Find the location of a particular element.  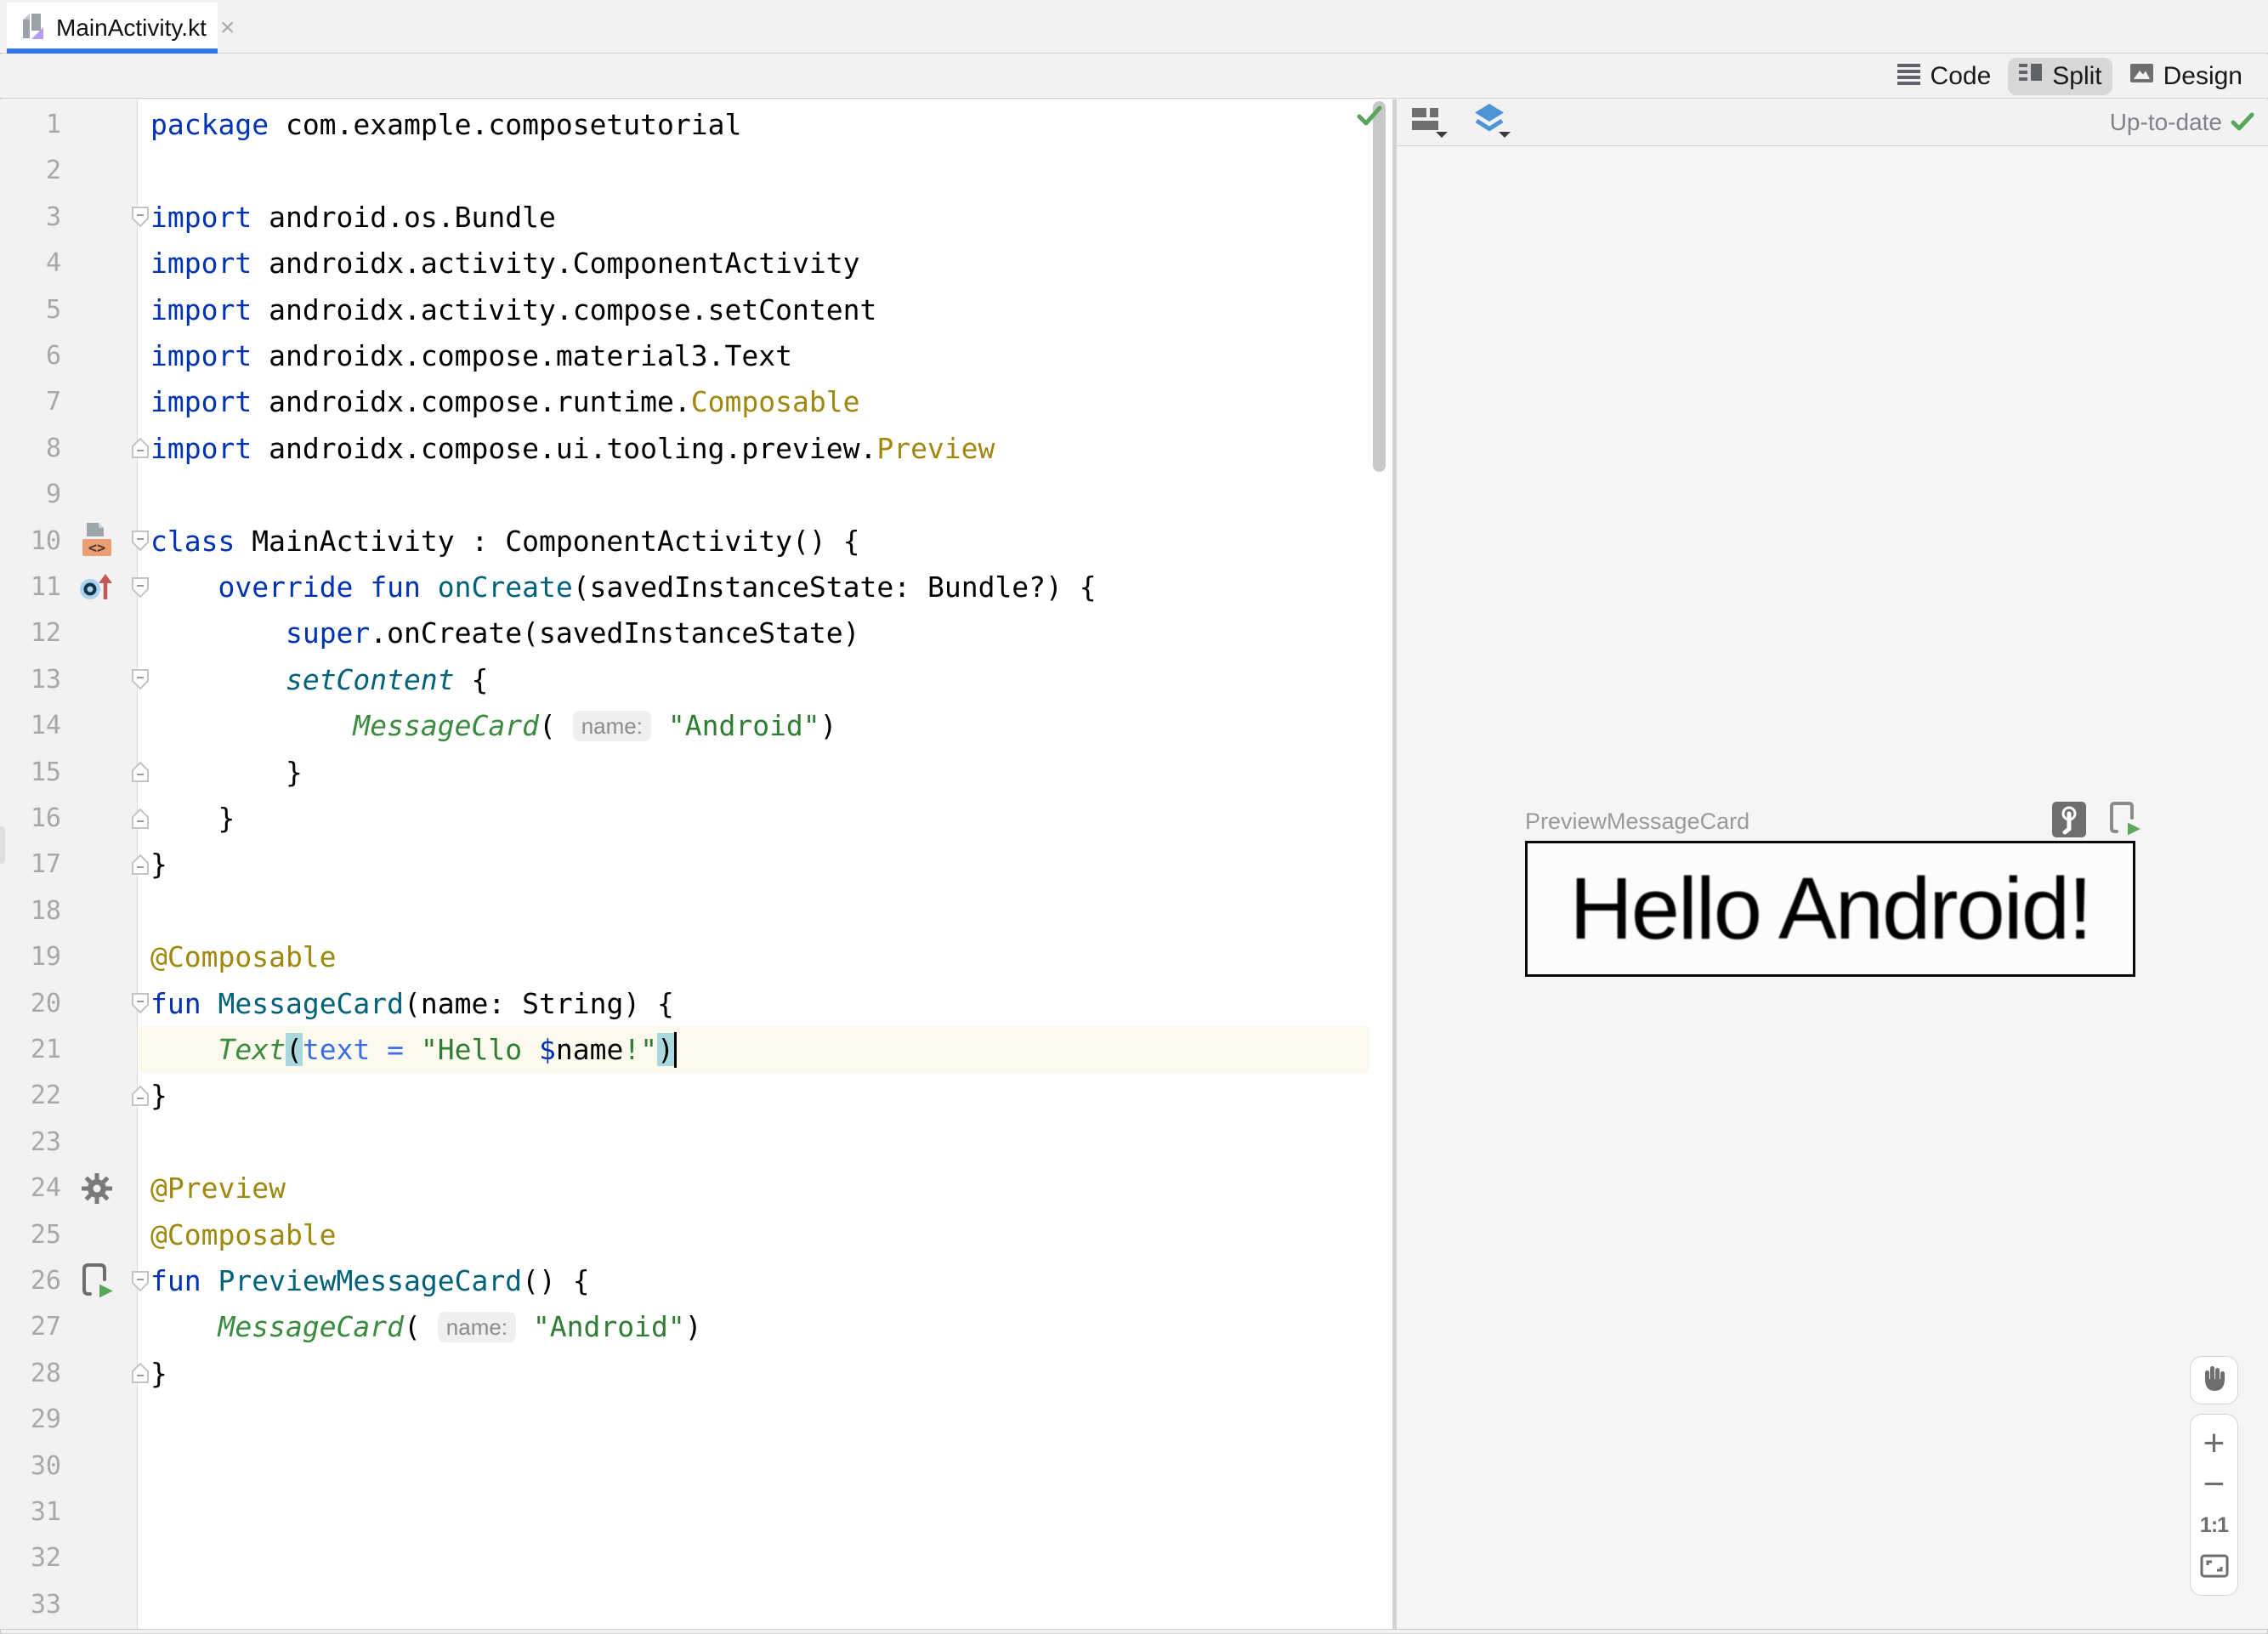

code-text: } is located at coordinates (158, 1096).